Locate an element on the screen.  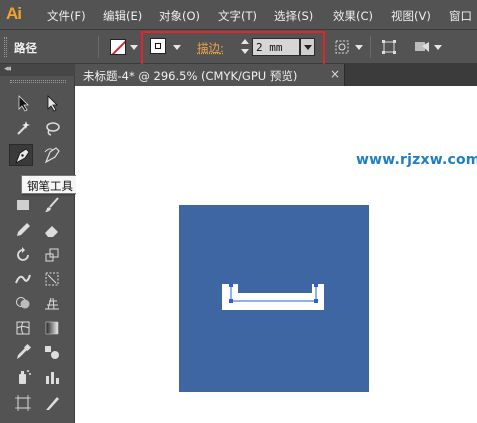
rectangle-icon is located at coordinates (23, 205).